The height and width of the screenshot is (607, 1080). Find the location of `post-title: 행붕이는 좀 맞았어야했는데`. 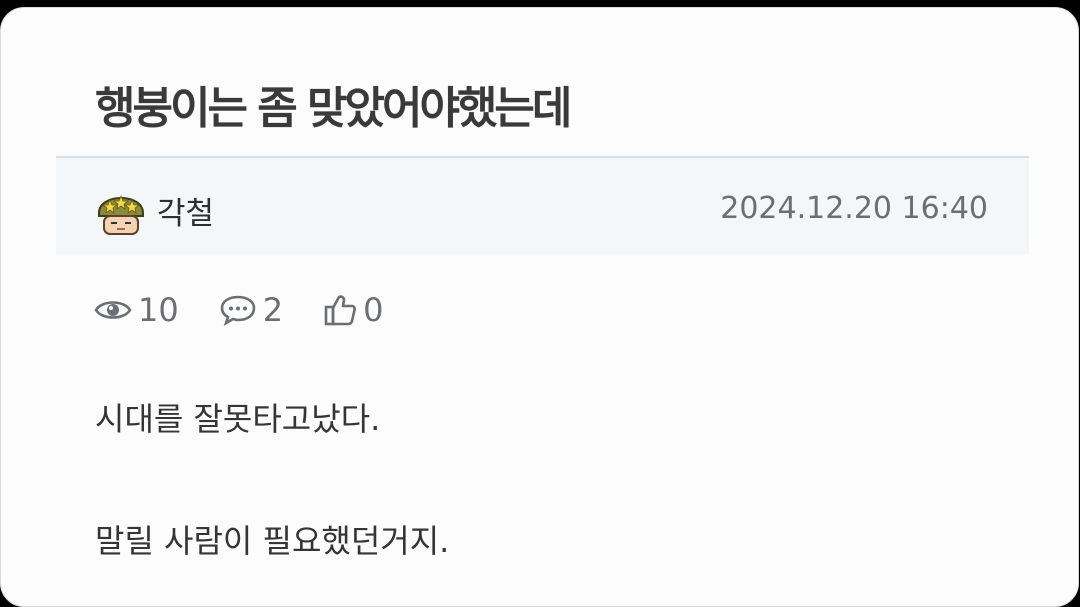

post-title: 행붕이는 좀 맞았어야했는데 is located at coordinates (333, 108).